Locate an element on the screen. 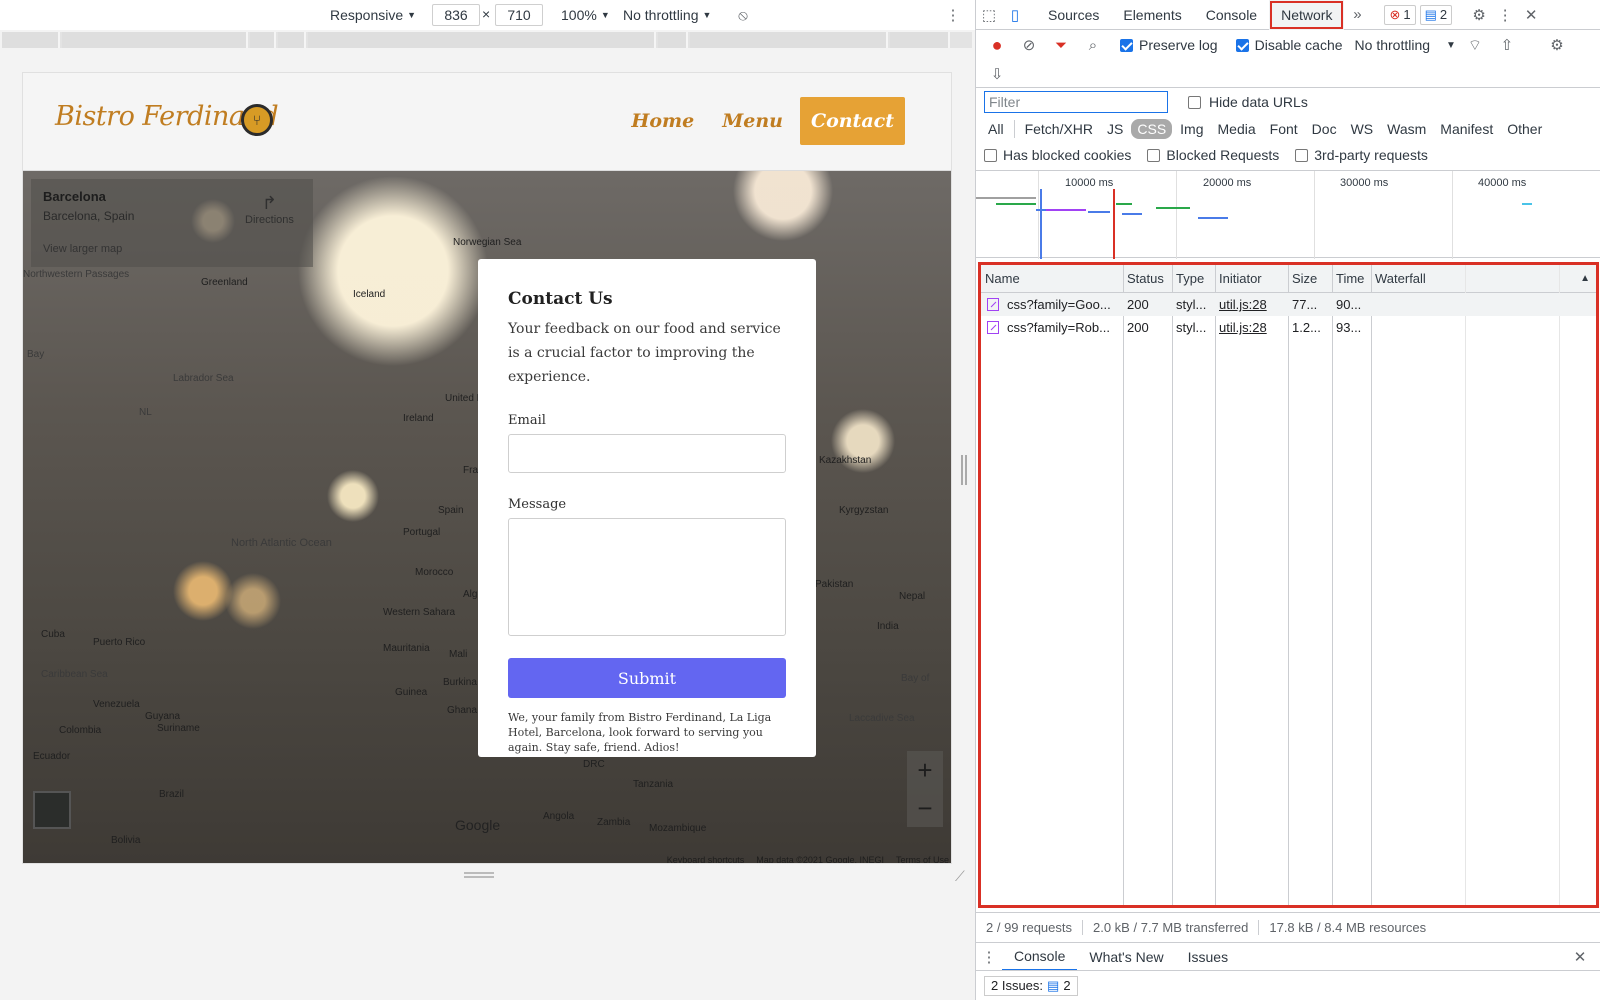 Image resolution: width=1600 pixels, height=1000 pixels. close-drawer-icon: ✕ is located at coordinates (1580, 957).